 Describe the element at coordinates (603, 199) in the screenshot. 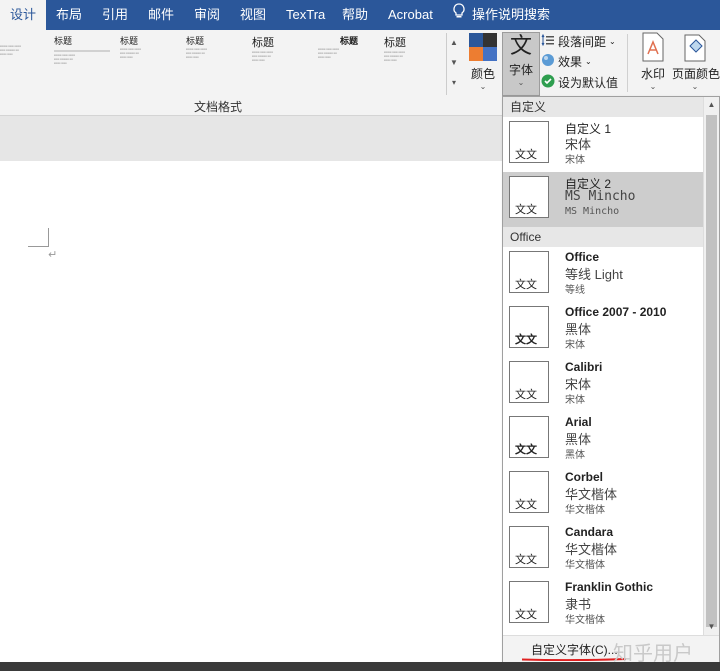

I see `font-item-custom-2: 文文 自定义 2 MS Mincho MS Mincho` at that location.